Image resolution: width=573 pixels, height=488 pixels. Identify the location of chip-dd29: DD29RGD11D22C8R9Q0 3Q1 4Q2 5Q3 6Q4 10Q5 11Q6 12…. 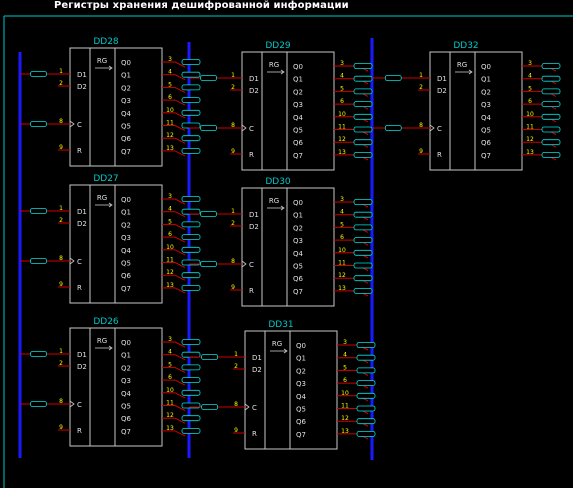
(281, 106).